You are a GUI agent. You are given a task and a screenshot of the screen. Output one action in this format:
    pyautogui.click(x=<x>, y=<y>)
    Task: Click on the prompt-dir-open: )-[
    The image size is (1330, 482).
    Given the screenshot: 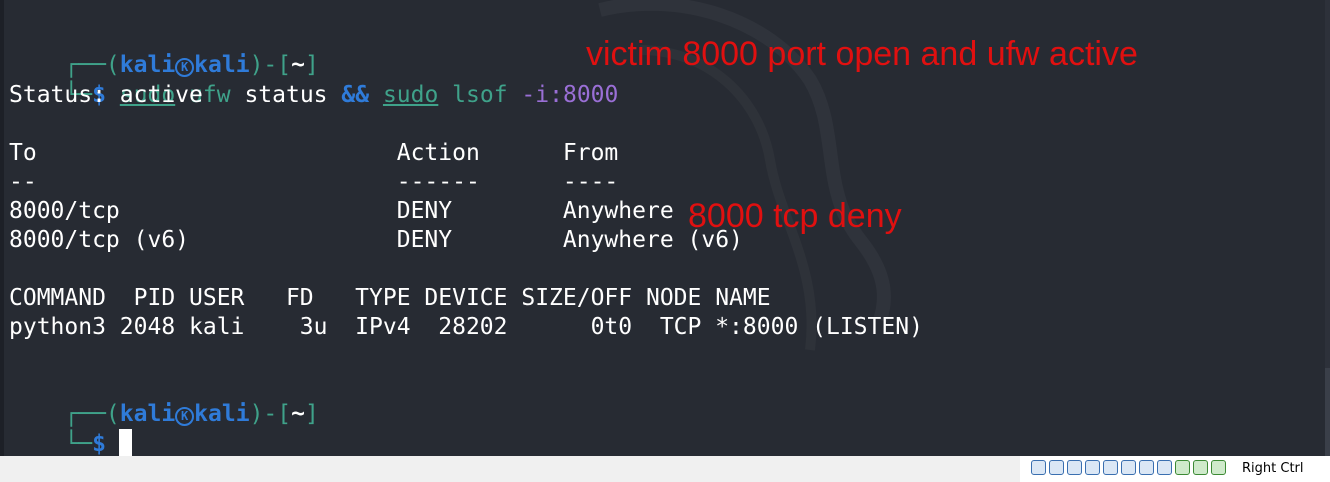 What is the action you would take?
    pyautogui.click(x=270, y=414)
    